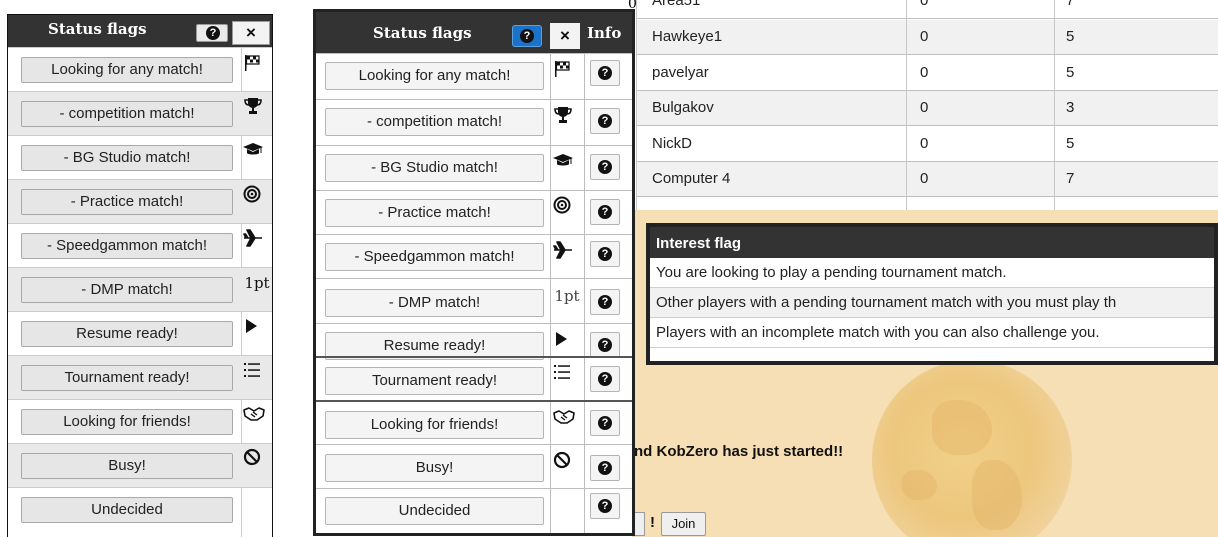 This screenshot has height=537, width=1218. Describe the element at coordinates (140, 31) in the screenshot. I see `panel-header: Status flags ? ×` at that location.